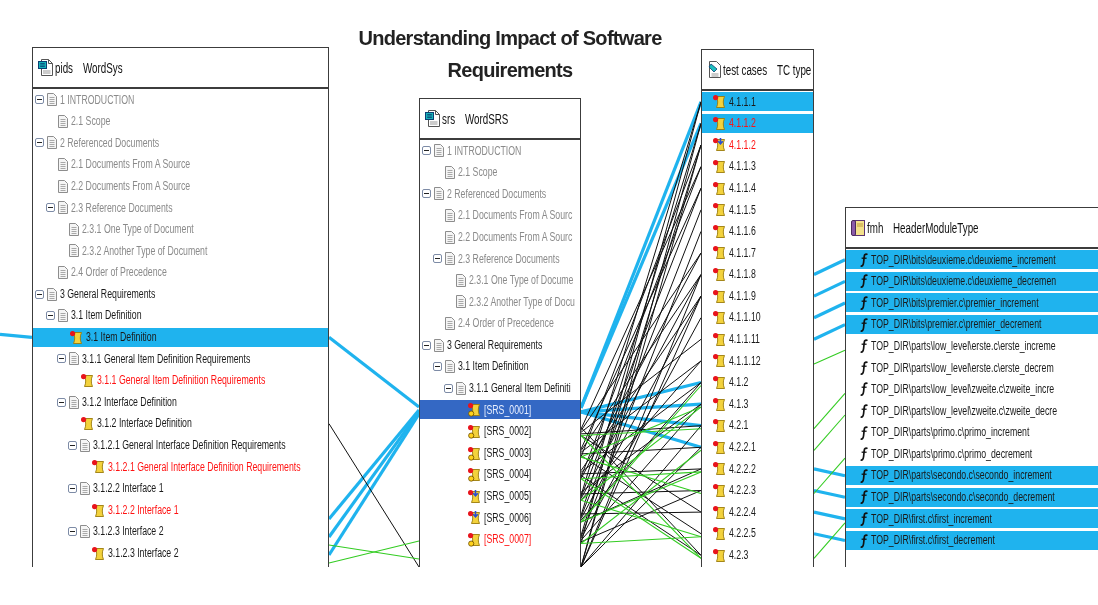 The image size is (1098, 605). I want to click on tree-item: [SRS_0002], so click(499, 431).